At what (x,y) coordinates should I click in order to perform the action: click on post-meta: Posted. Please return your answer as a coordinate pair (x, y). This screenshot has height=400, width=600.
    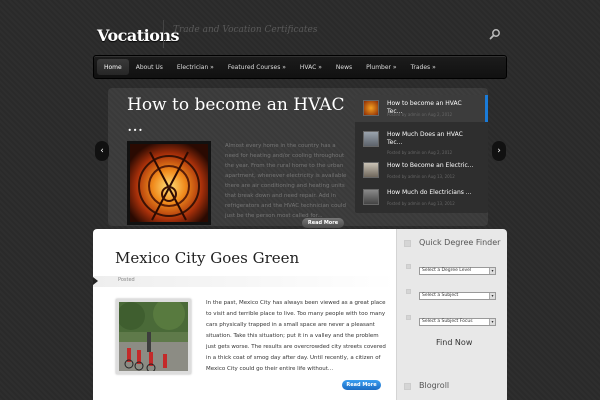
    Looking at the image, I should click on (126, 280).